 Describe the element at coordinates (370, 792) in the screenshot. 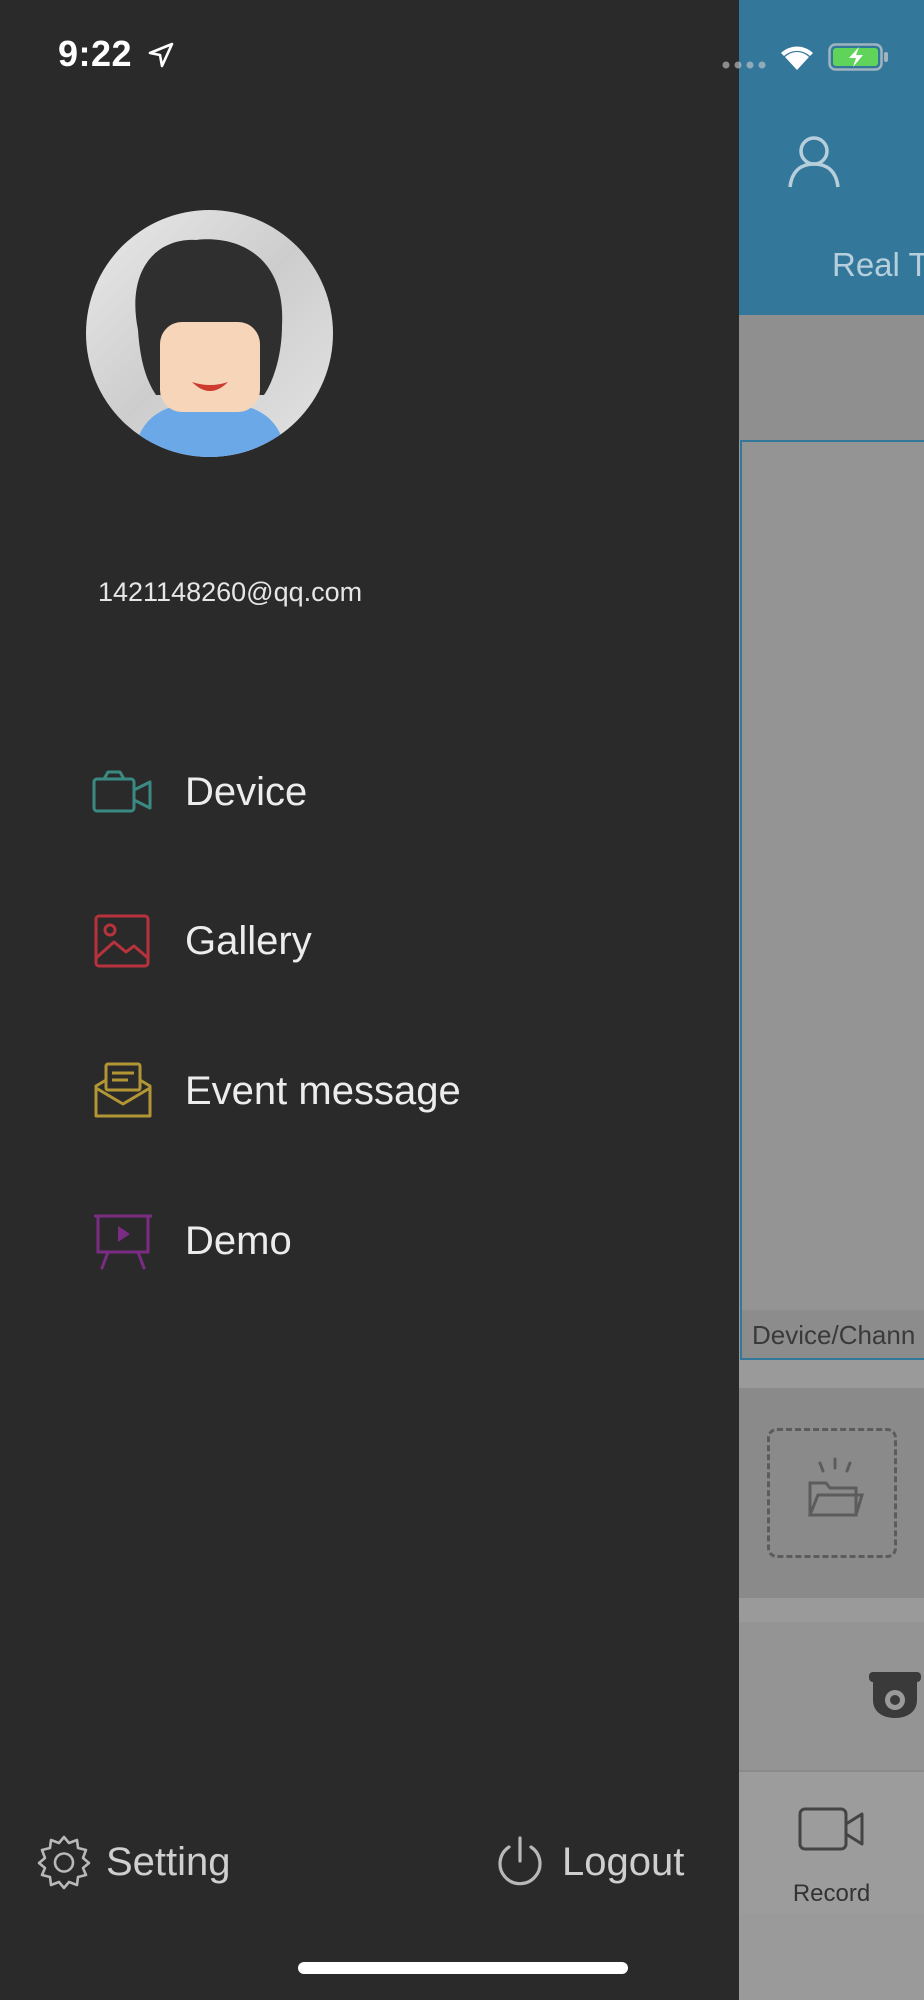

I see `menu-item-device: Device` at that location.